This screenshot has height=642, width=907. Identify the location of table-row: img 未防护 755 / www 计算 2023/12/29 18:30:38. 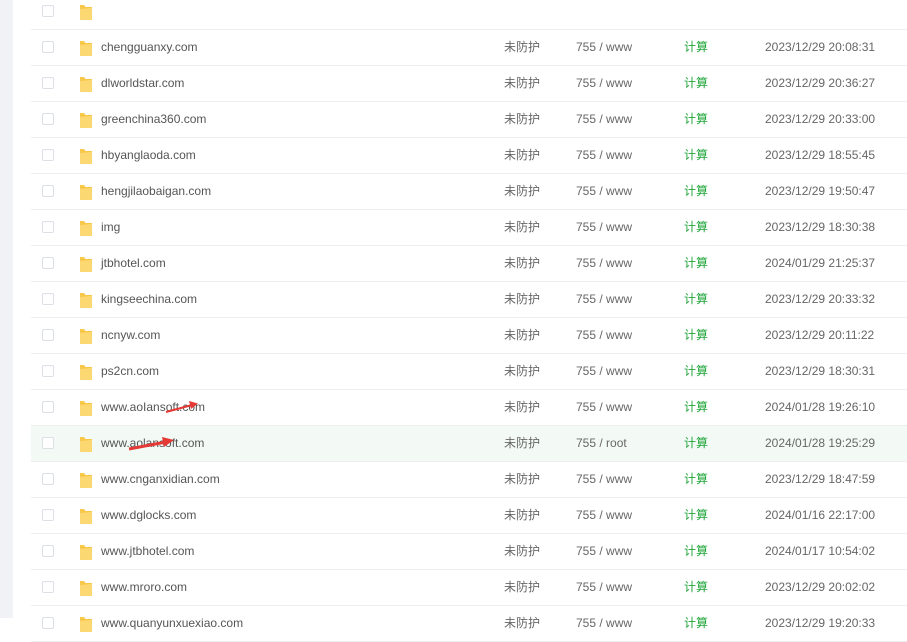
(469, 228).